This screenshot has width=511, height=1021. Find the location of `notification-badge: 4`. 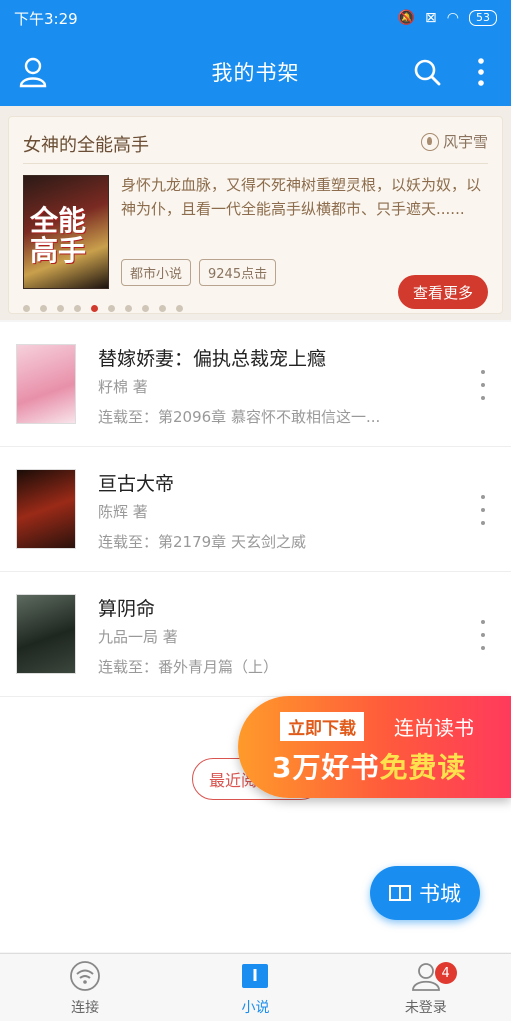

notification-badge: 4 is located at coordinates (445, 973).